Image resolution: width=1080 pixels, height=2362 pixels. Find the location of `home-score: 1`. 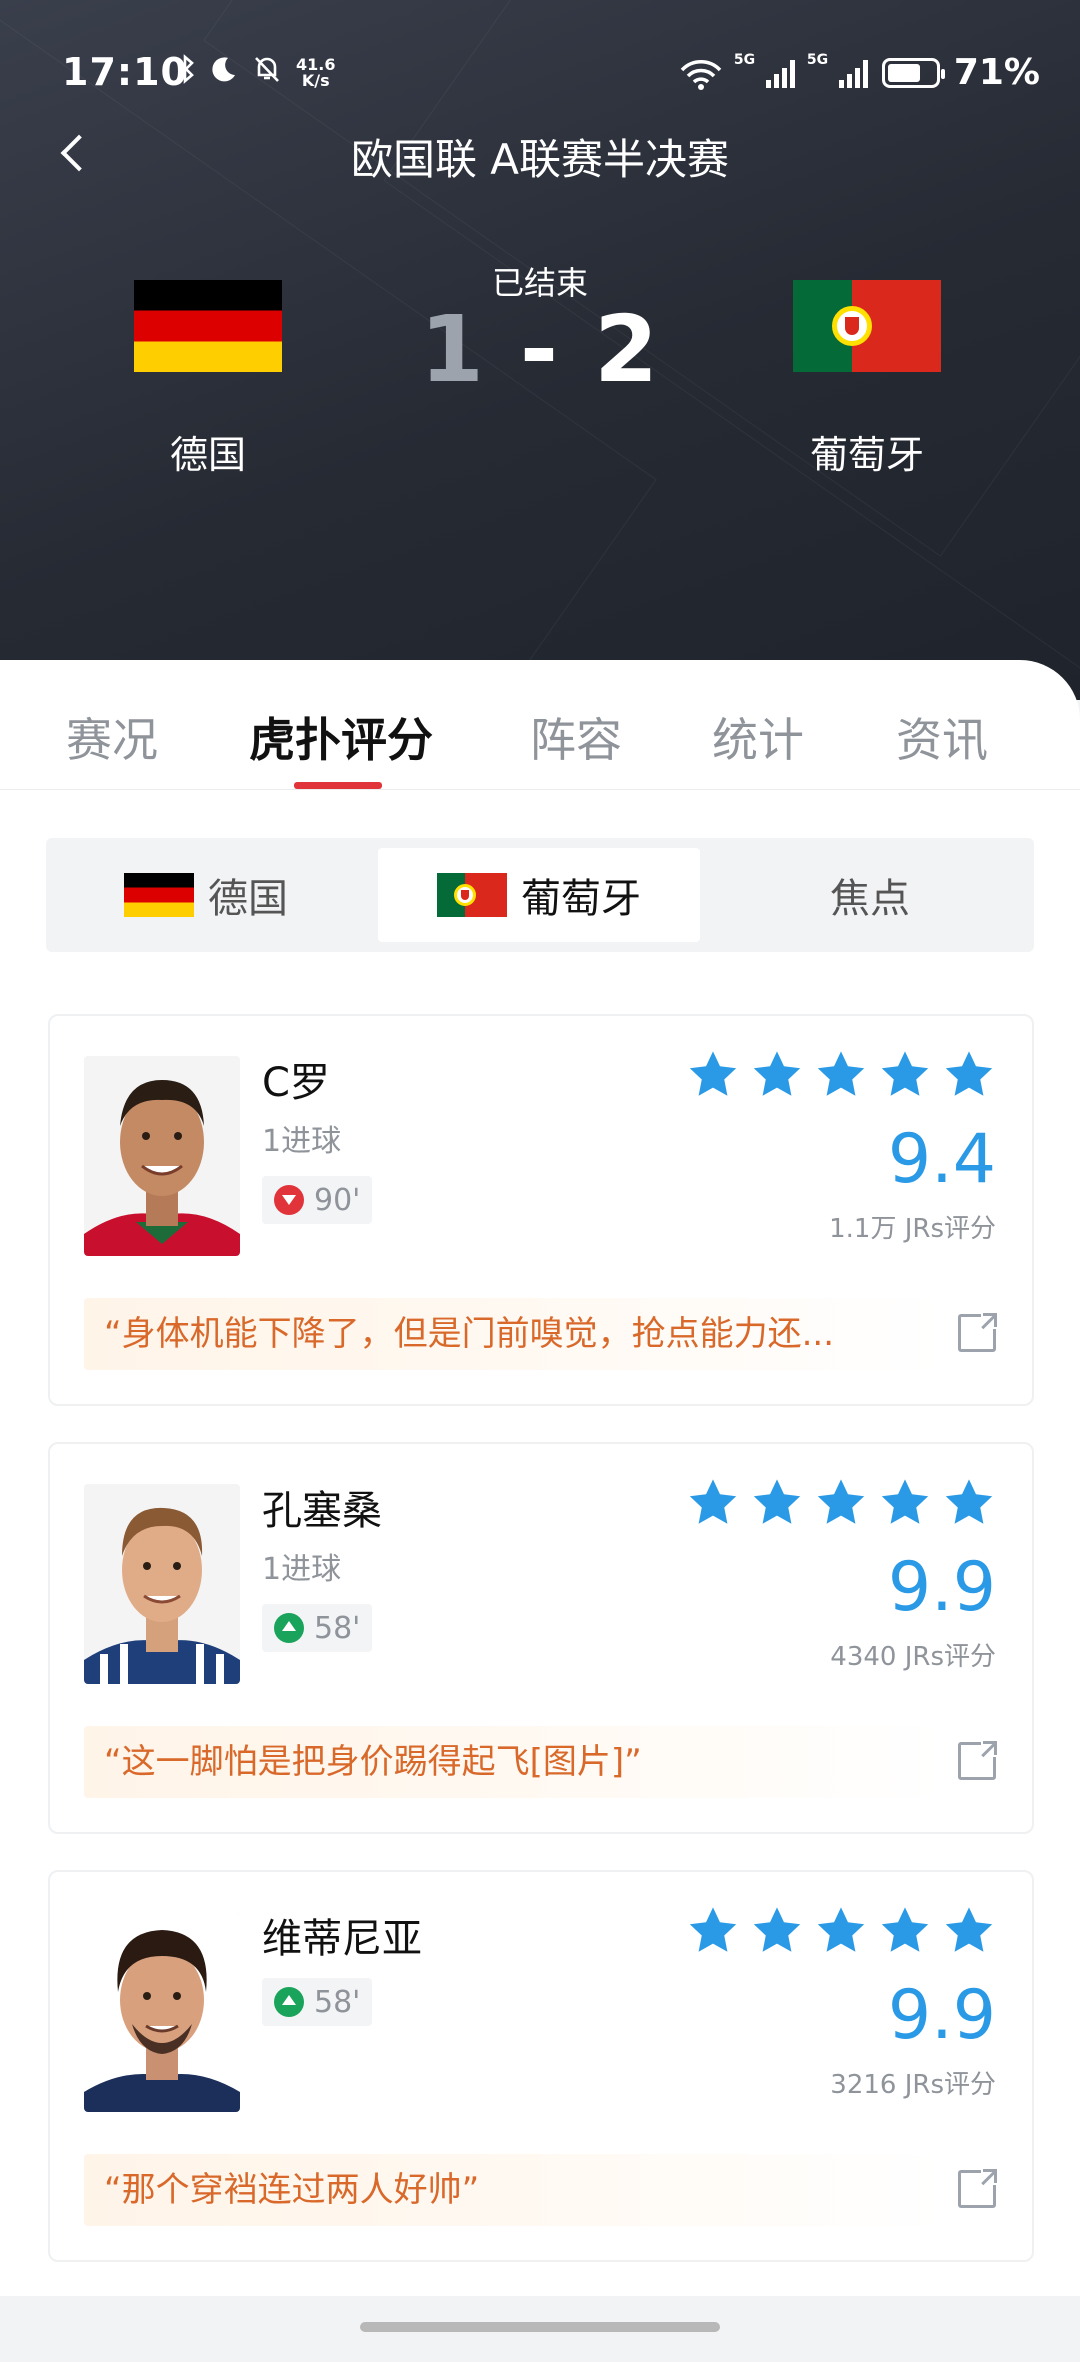

home-score: 1 is located at coordinates (452, 349).